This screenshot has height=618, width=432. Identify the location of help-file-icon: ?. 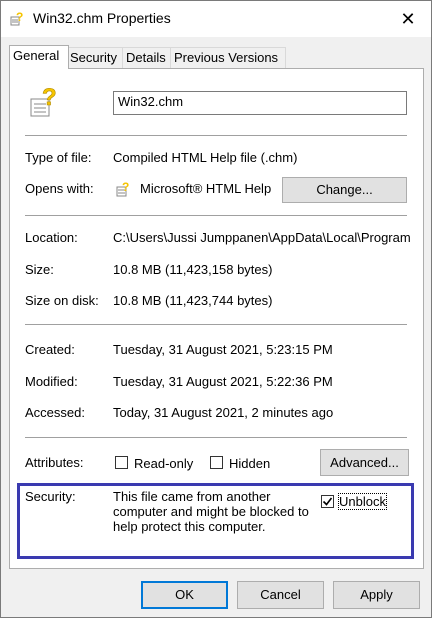
(16, 18).